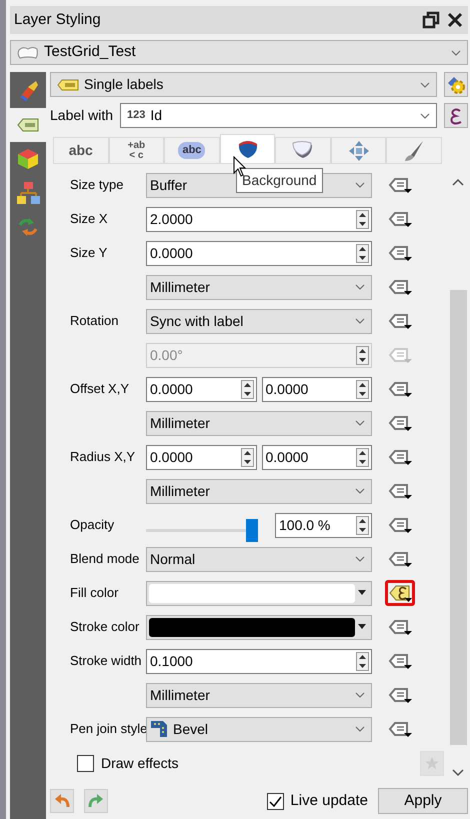 The height and width of the screenshot is (819, 470). I want to click on close-icon, so click(455, 20).